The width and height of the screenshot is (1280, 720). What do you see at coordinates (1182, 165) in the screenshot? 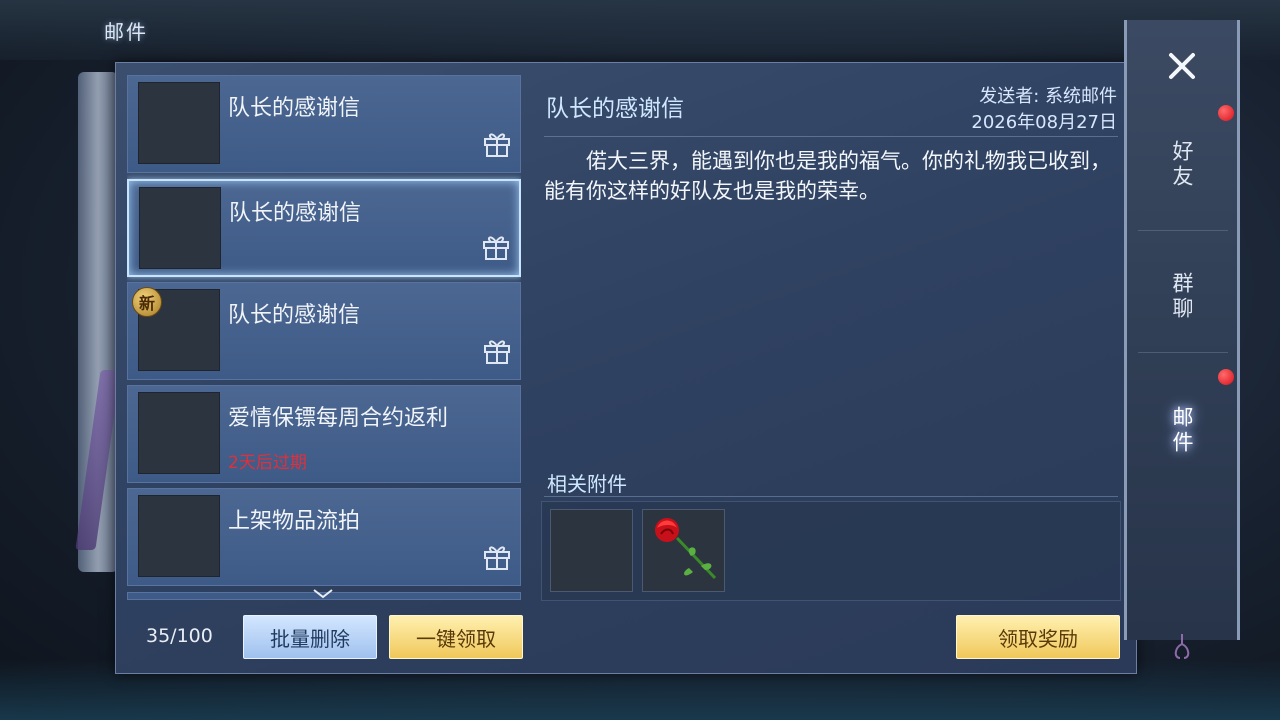
I see `tab-friends: 好友` at bounding box center [1182, 165].